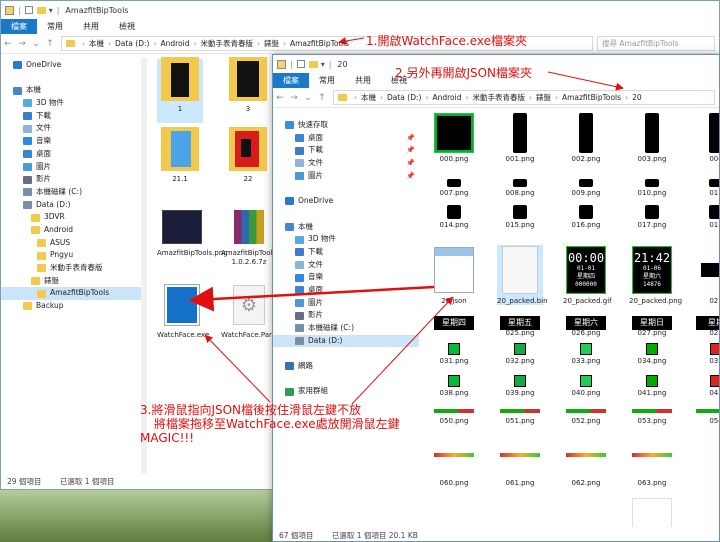  What do you see at coordinates (251, 410) in the screenshot?
I see `annotation-step3-line1: 3.將滑鼠指向JSON檔後按住滑鼠左鍵不放` at bounding box center [251, 410].